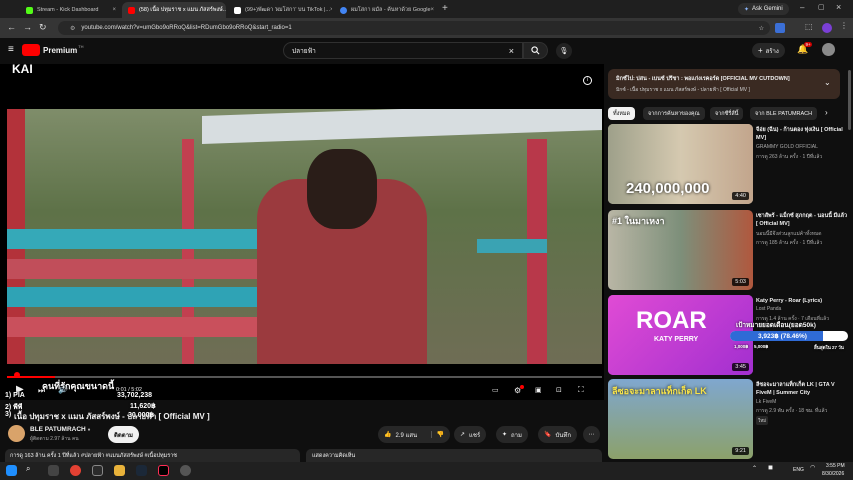 The image size is (853, 480). I want to click on miniplayer-icon: ▣, so click(538, 390).